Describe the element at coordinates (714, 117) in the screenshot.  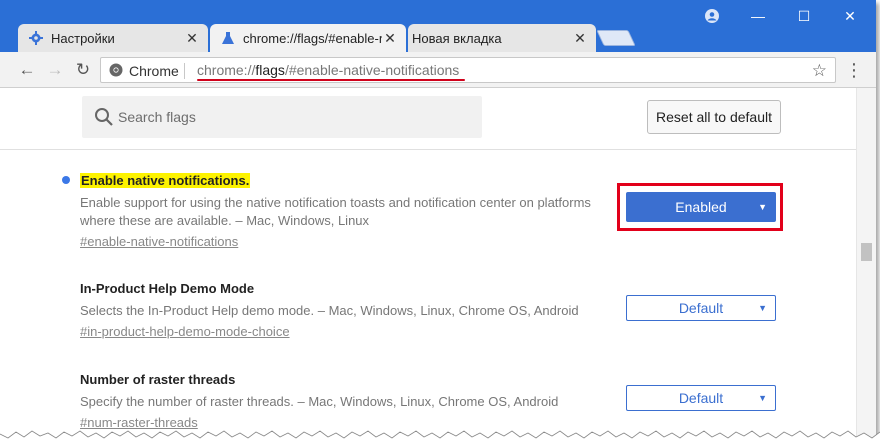
I see `reset-all-button: Reset all to default` at that location.